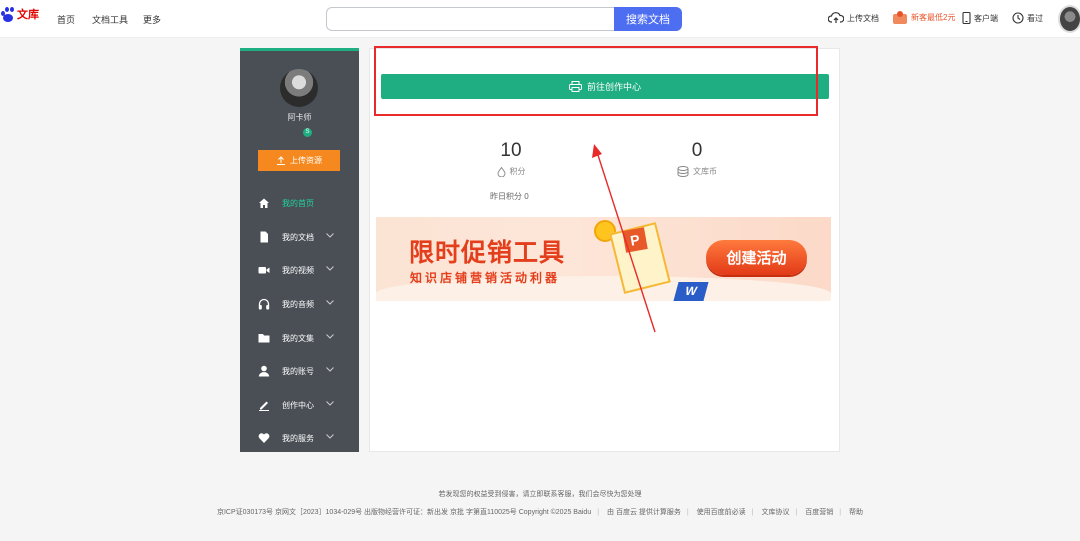 The height and width of the screenshot is (541, 1080). What do you see at coordinates (264, 270) in the screenshot?
I see `video-icon` at bounding box center [264, 270].